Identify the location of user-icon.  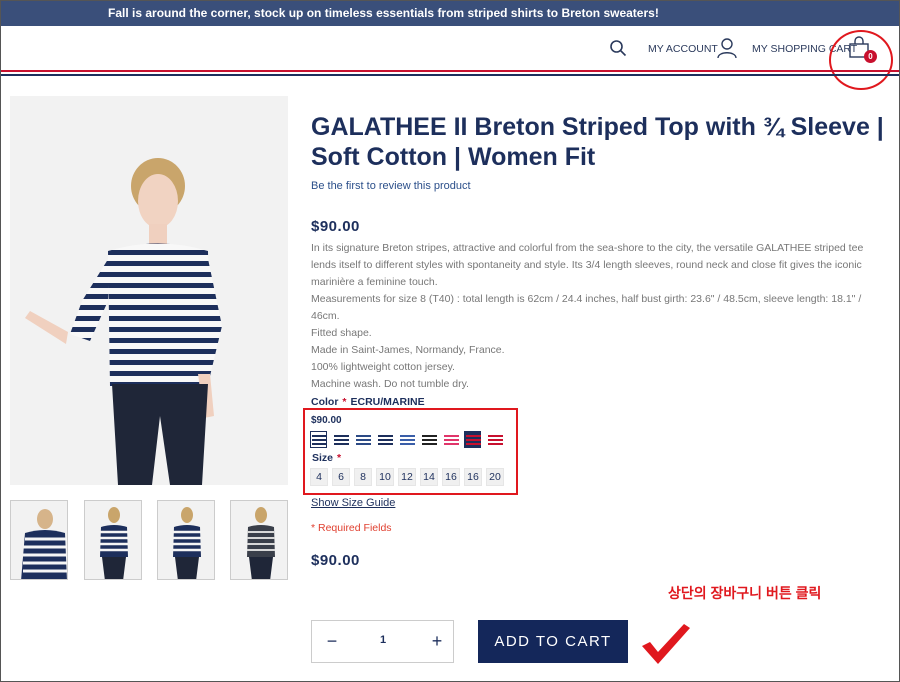
(727, 48).